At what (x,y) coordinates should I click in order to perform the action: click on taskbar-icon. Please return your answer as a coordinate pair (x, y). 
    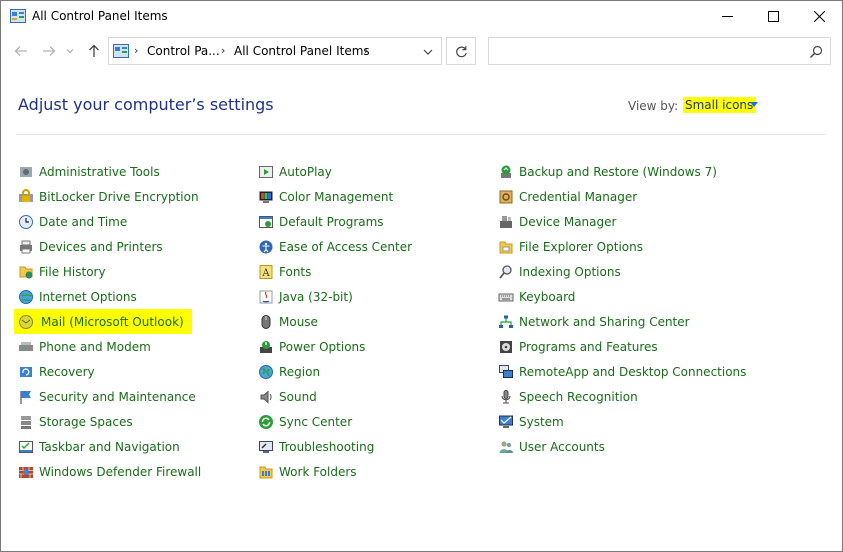
    Looking at the image, I should click on (26, 446).